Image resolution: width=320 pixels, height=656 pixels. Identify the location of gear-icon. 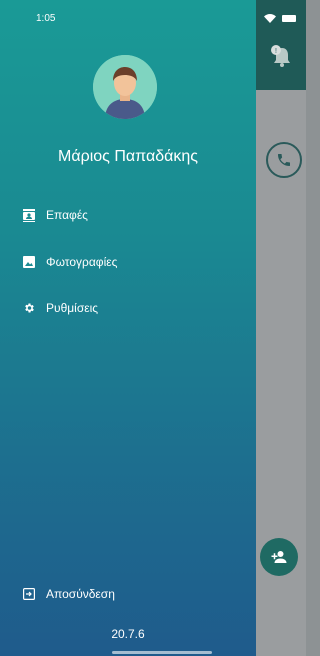
(29, 308).